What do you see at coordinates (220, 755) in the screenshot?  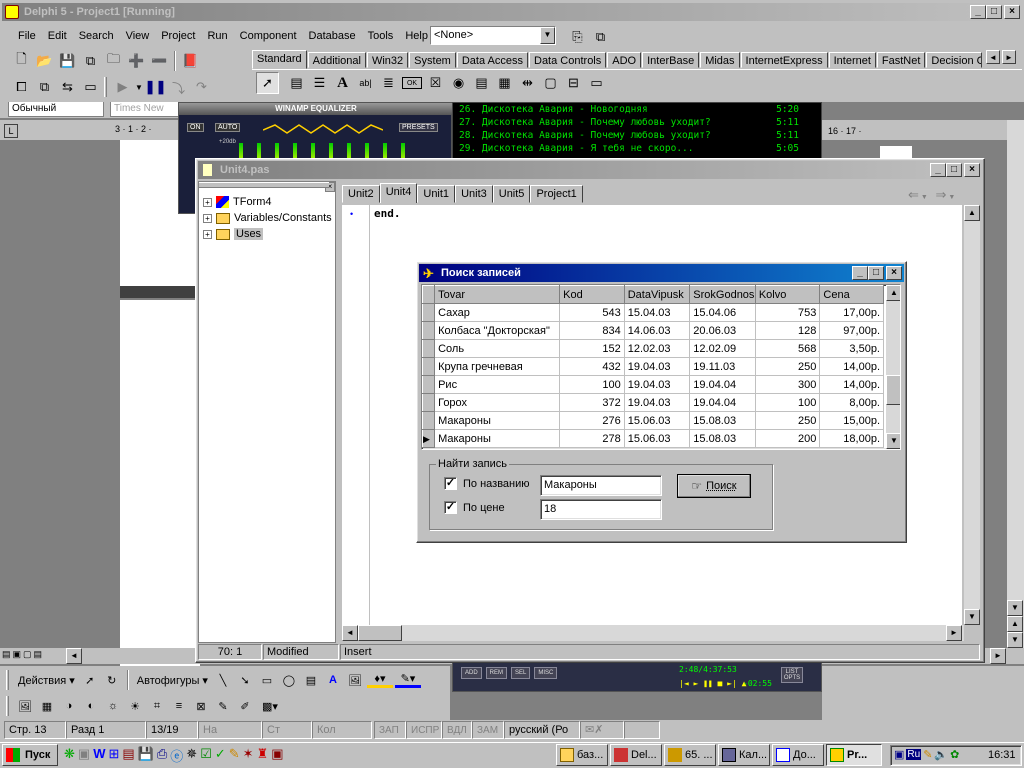 I see `ql-icon-11: ✓` at bounding box center [220, 755].